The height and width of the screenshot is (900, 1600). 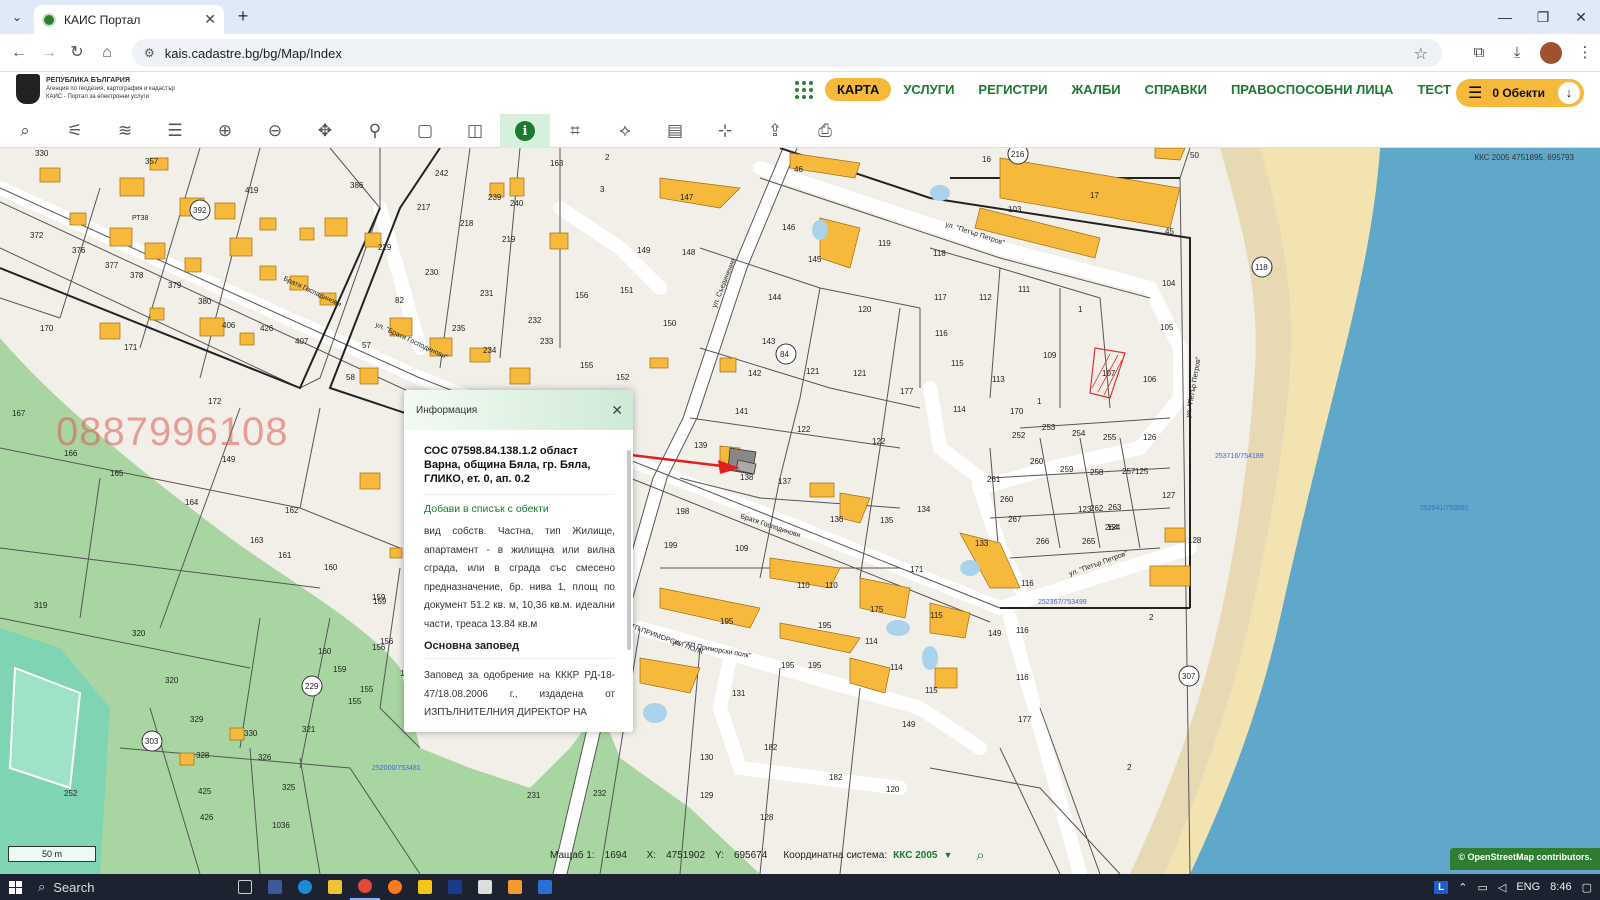 What do you see at coordinates (980, 855) in the screenshot?
I see `coordinate-search-icon: ⌕` at bounding box center [980, 855].